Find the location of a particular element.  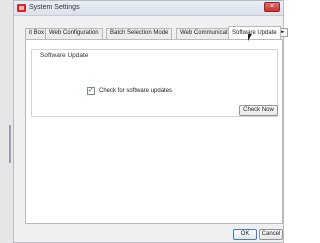

mouse-cursor-icon is located at coordinates (250, 37).